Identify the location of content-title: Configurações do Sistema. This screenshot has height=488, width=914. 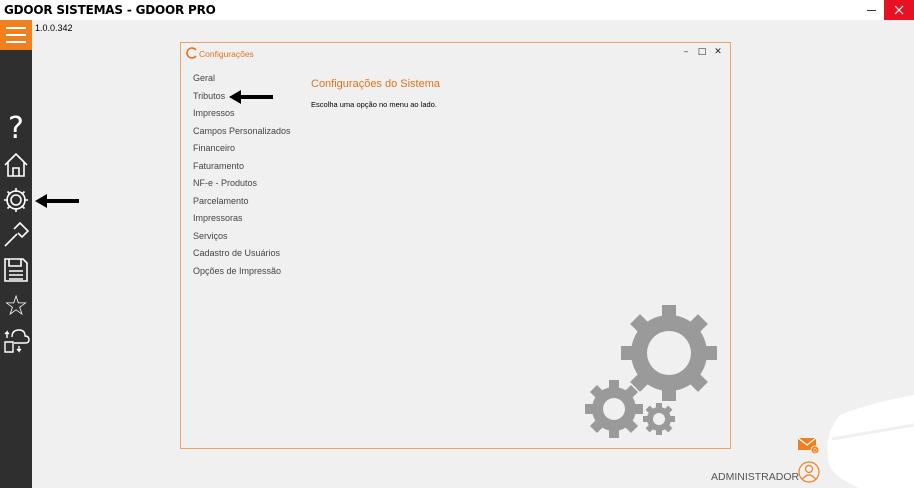
(376, 84).